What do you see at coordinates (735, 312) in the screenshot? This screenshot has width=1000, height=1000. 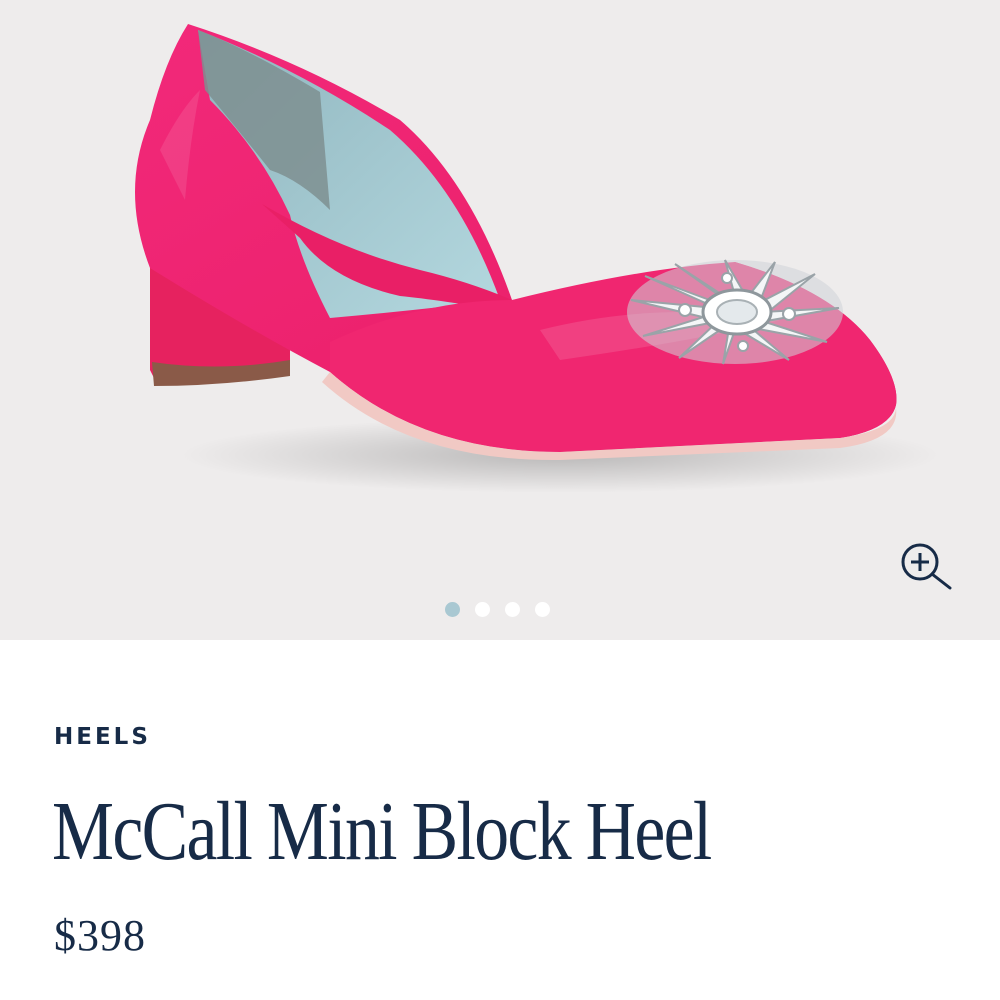 I see `crystal-brooch` at bounding box center [735, 312].